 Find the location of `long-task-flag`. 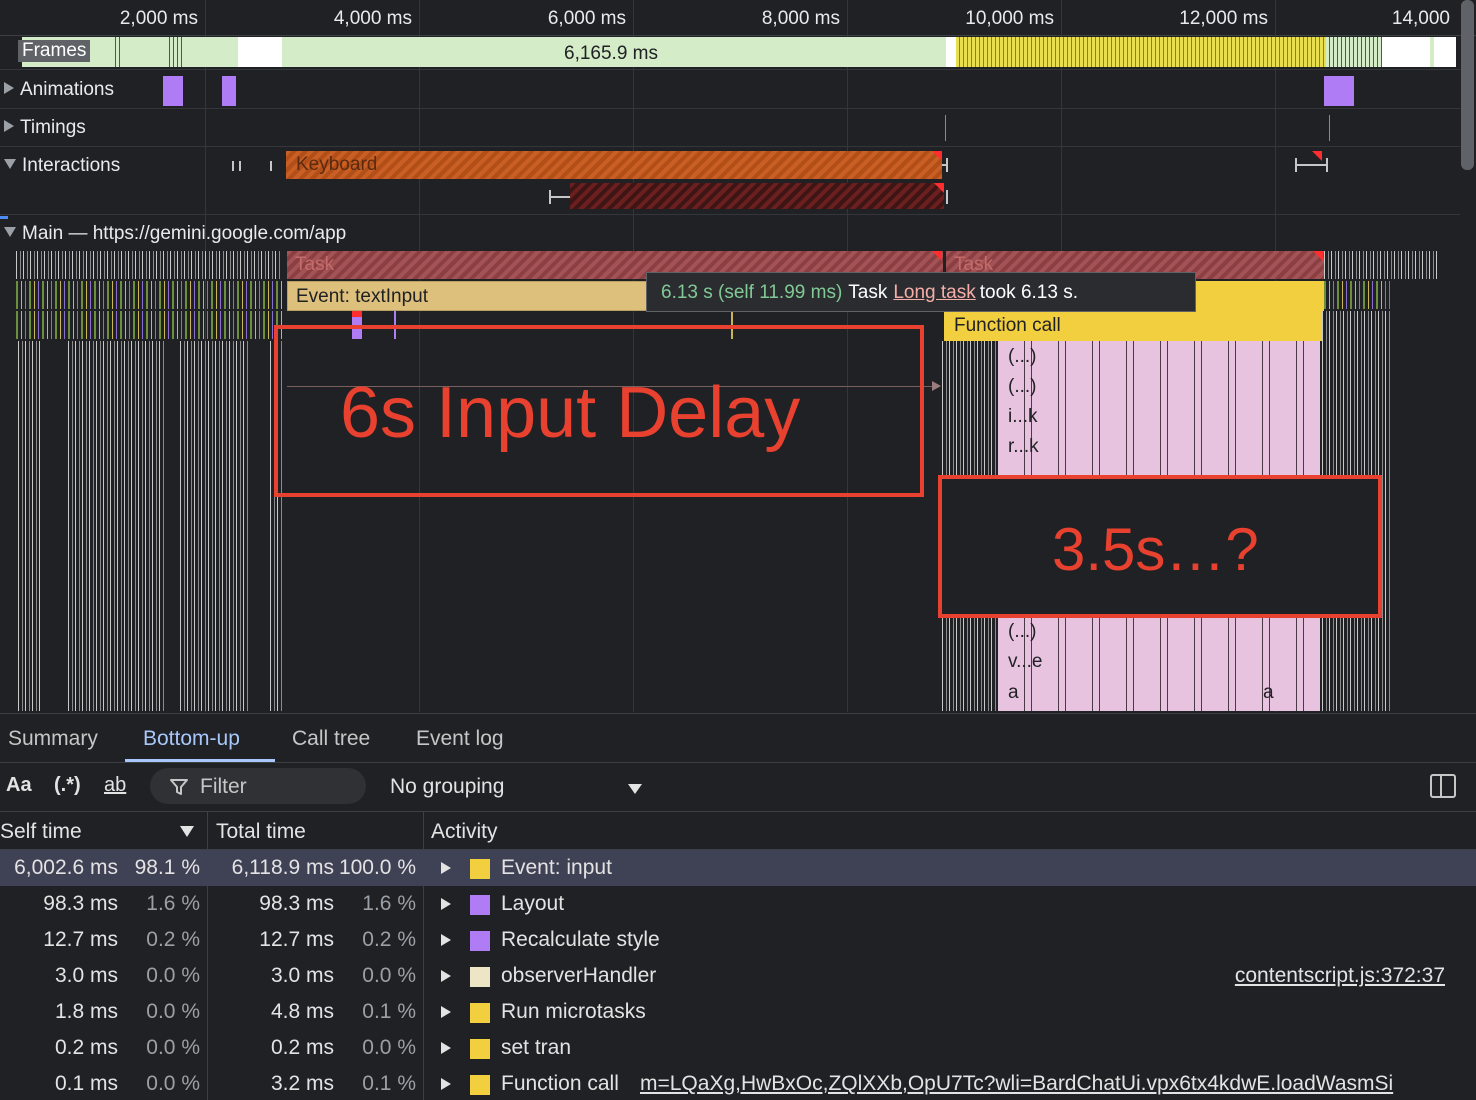

long-task-flag is located at coordinates (1318, 256).